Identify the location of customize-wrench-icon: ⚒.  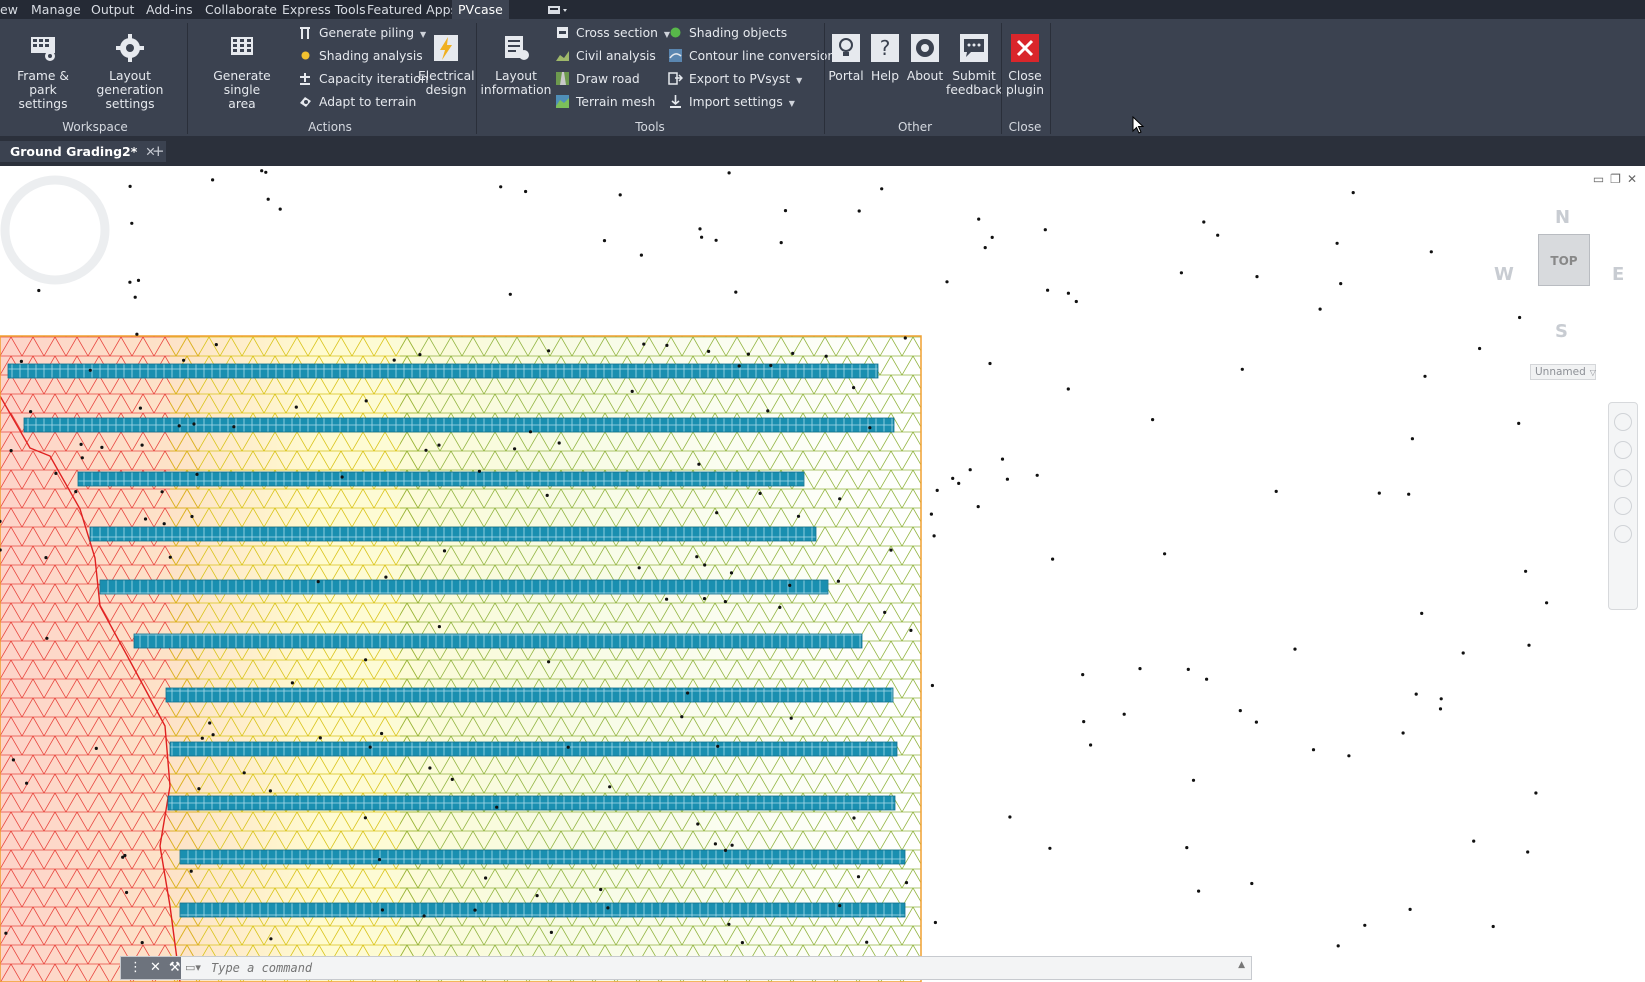
(175, 967).